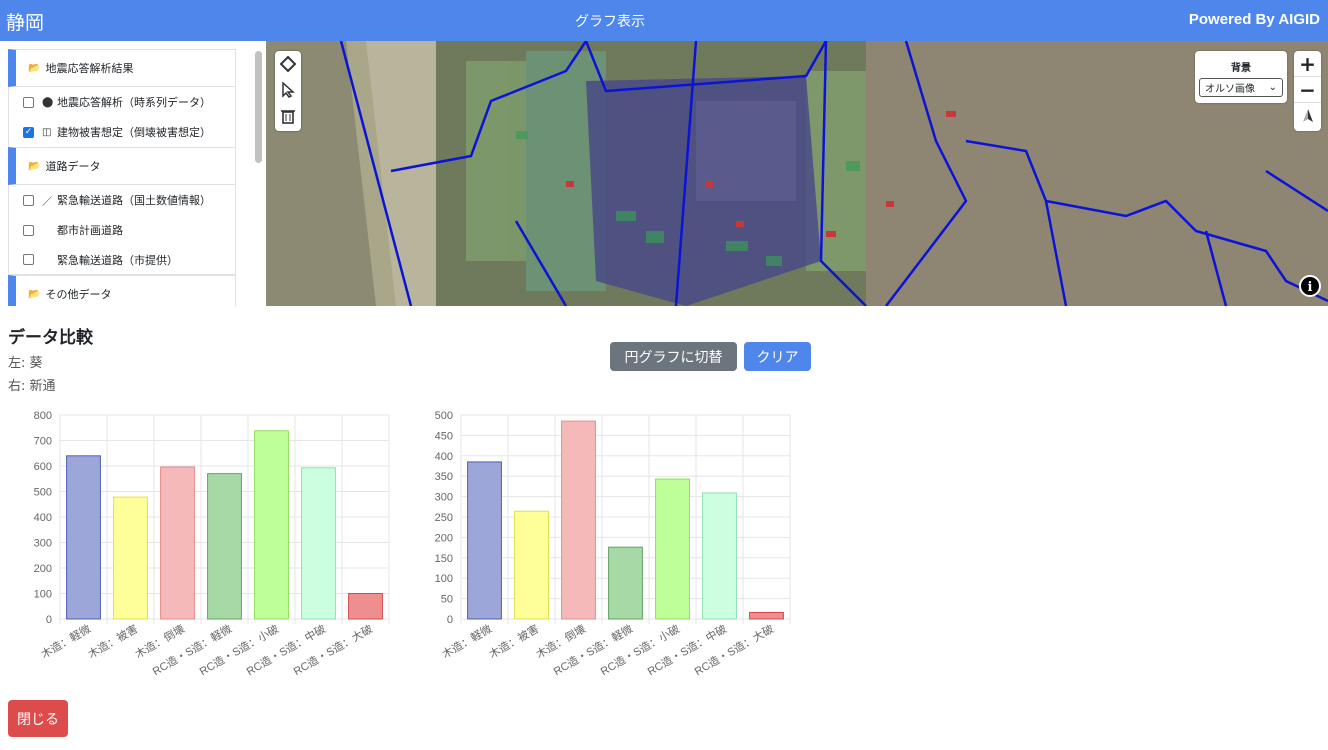 The width and height of the screenshot is (1328, 750). I want to click on layer-item-city-planning-road: 都市計画道路, so click(122, 230).